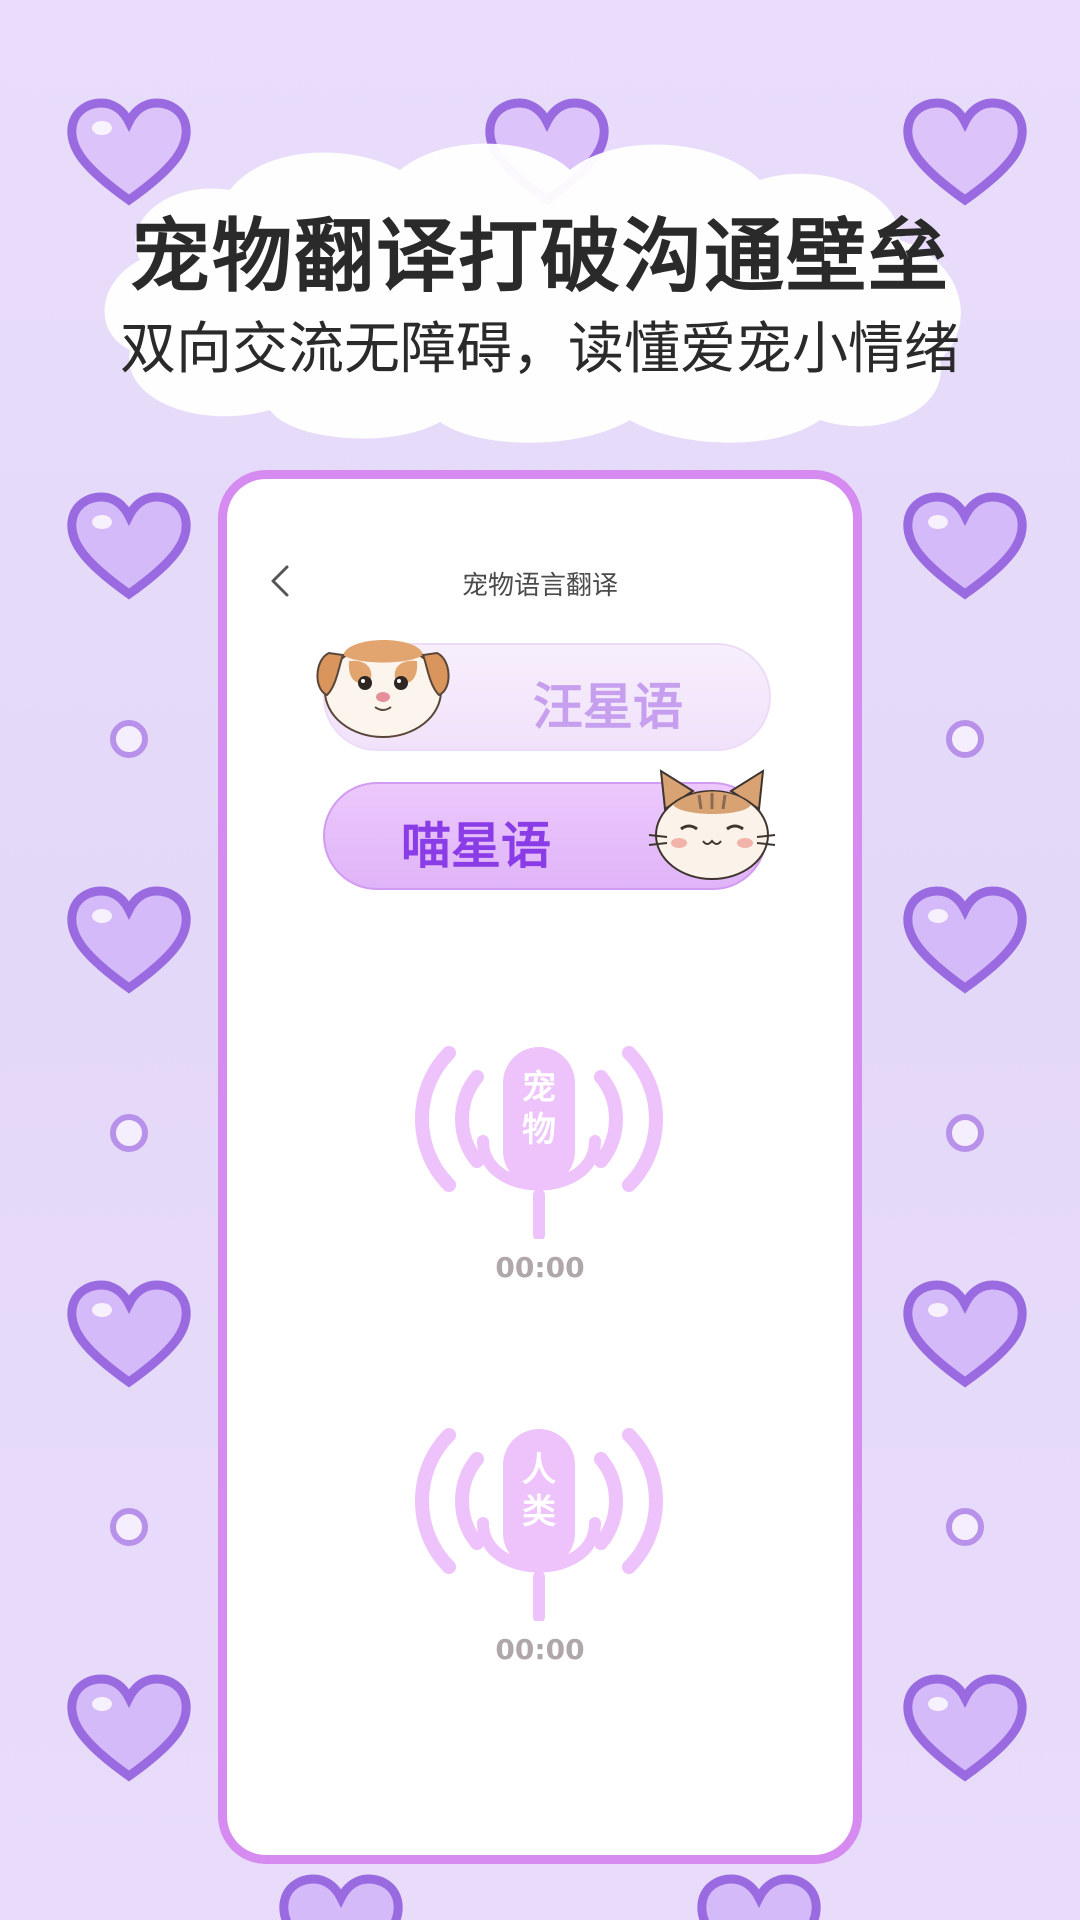  Describe the element at coordinates (539, 1109) in the screenshot. I see `recorder-label: 宠 物` at that location.